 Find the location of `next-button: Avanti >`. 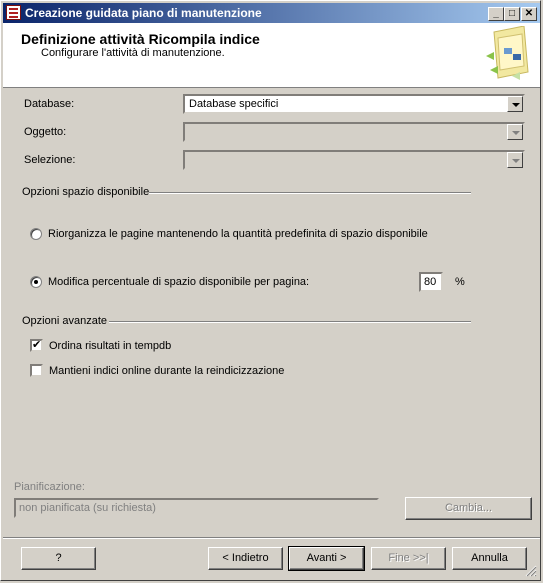

next-button: Avanti > is located at coordinates (326, 558).